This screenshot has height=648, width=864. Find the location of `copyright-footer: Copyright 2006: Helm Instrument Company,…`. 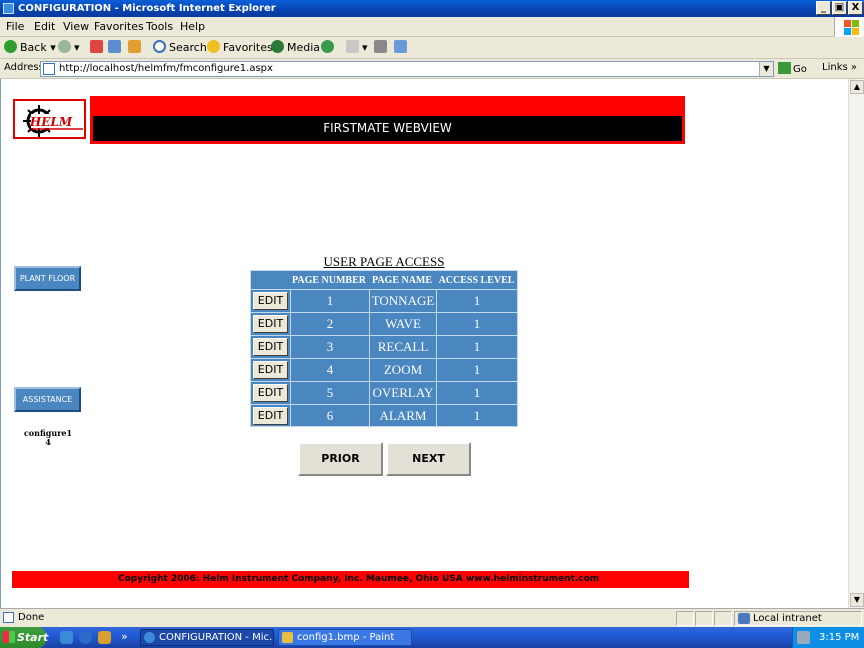

copyright-footer: Copyright 2006: Helm Instrument Company,… is located at coordinates (350, 579).